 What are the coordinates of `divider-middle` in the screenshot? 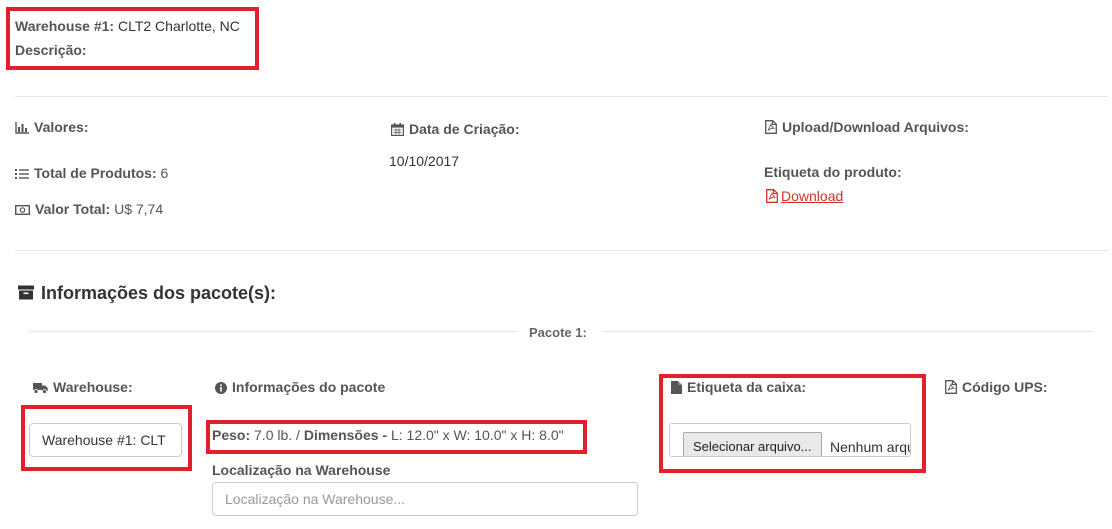 It's located at (561, 250).